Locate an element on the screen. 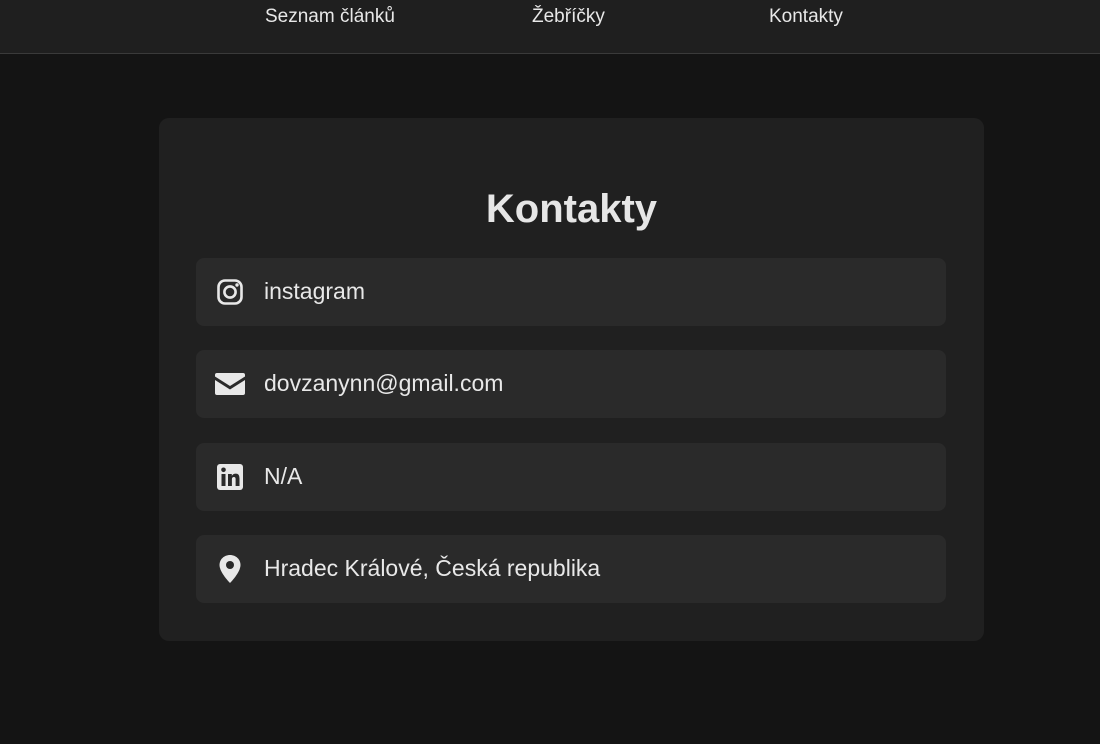 The width and height of the screenshot is (1100, 744). linkedin-value: N/A is located at coordinates (283, 476).